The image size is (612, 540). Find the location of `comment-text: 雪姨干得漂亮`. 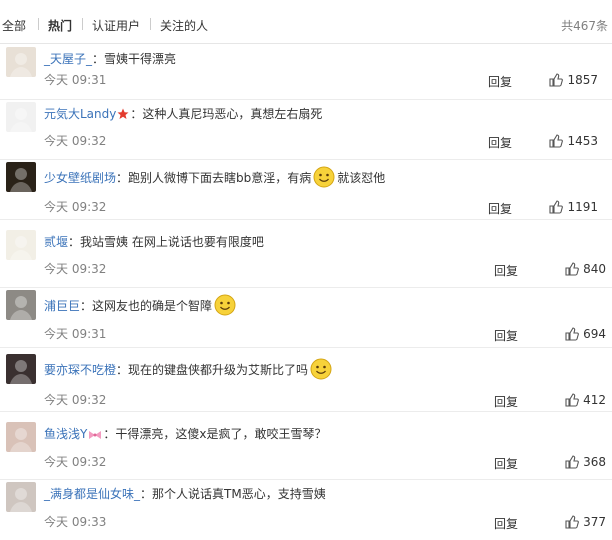

comment-text: 雪姨干得漂亮 is located at coordinates (140, 59).